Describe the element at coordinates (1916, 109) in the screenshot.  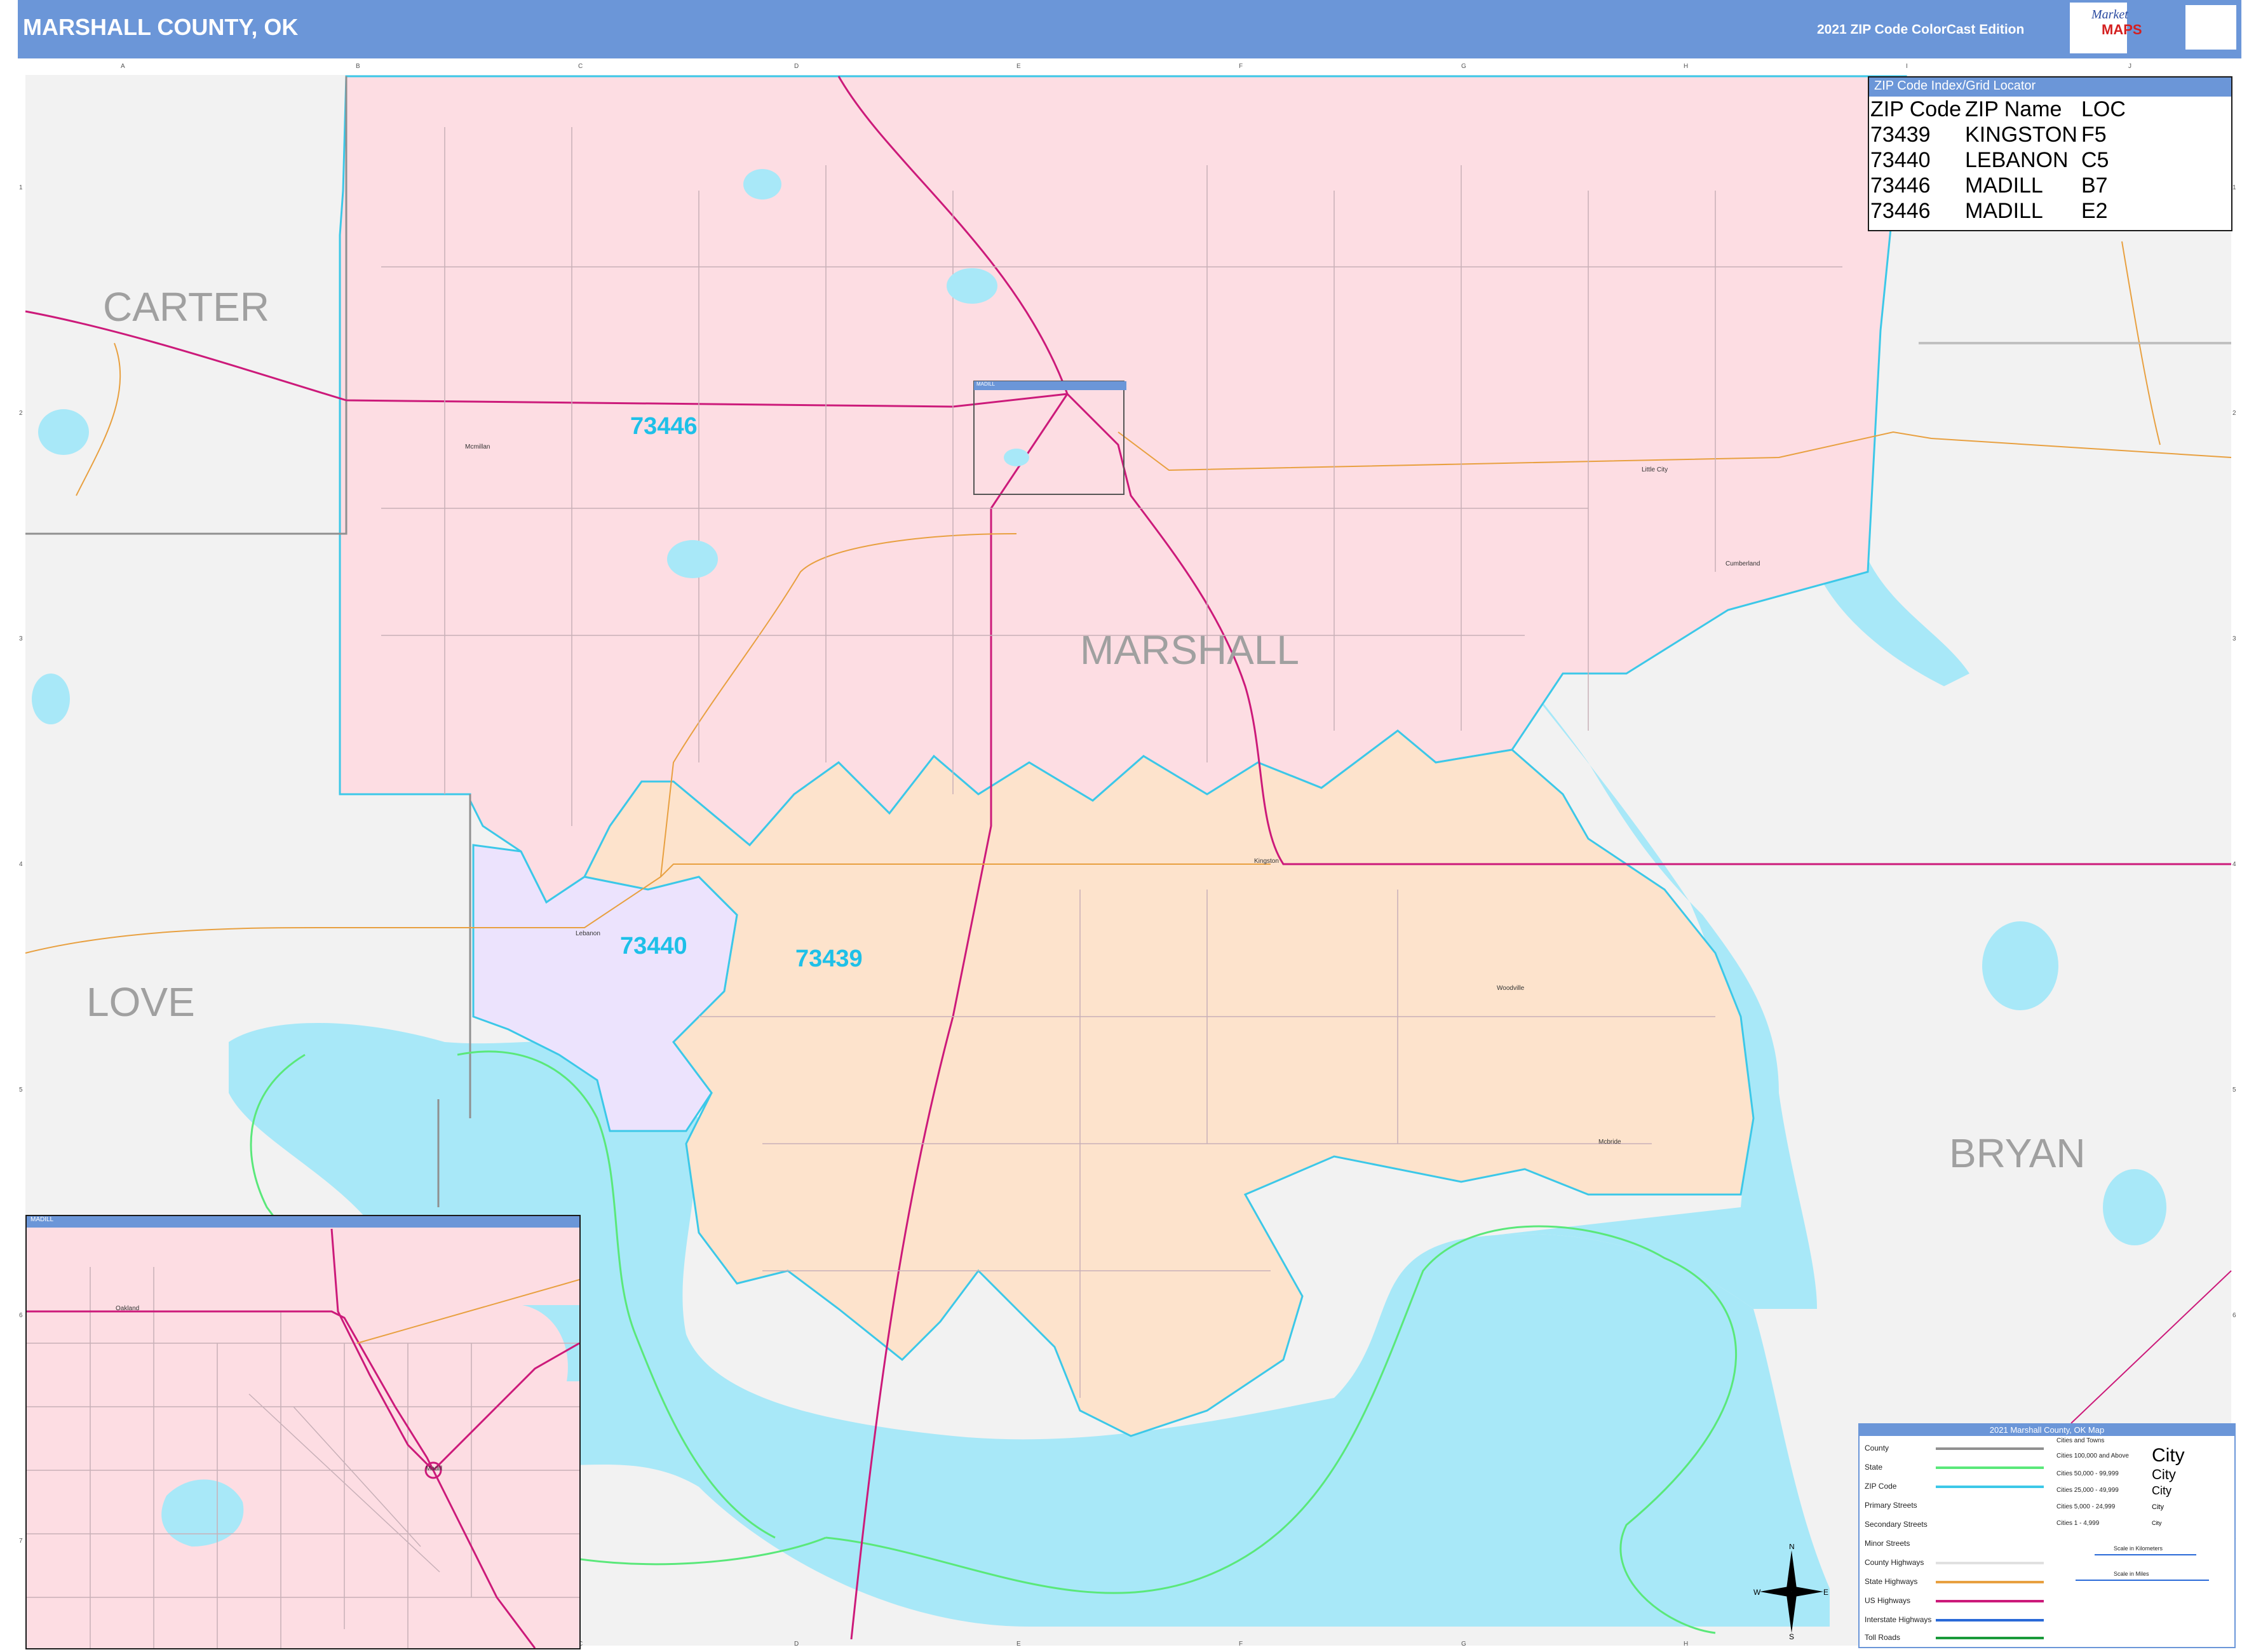
I see `zip-index-header: ZIP Code` at that location.